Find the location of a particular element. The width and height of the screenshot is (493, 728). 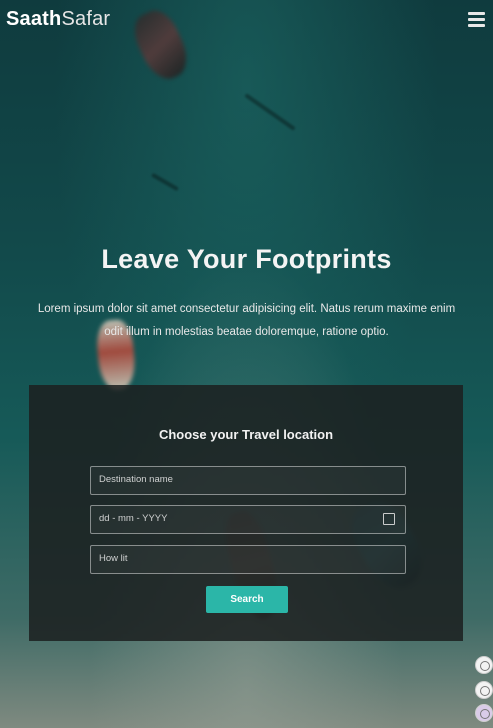

date-input: dd - mm - YYYY is located at coordinates (248, 519).